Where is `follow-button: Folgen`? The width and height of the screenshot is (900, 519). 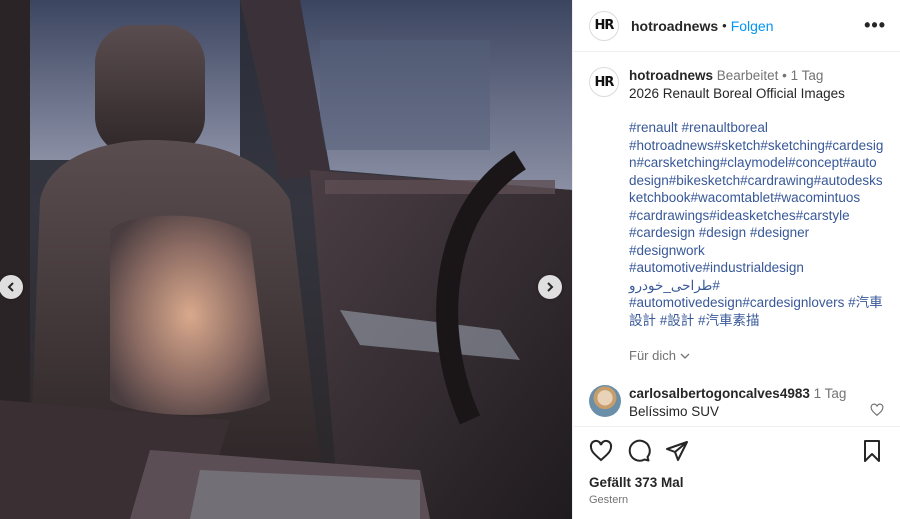
follow-button: Folgen is located at coordinates (752, 26).